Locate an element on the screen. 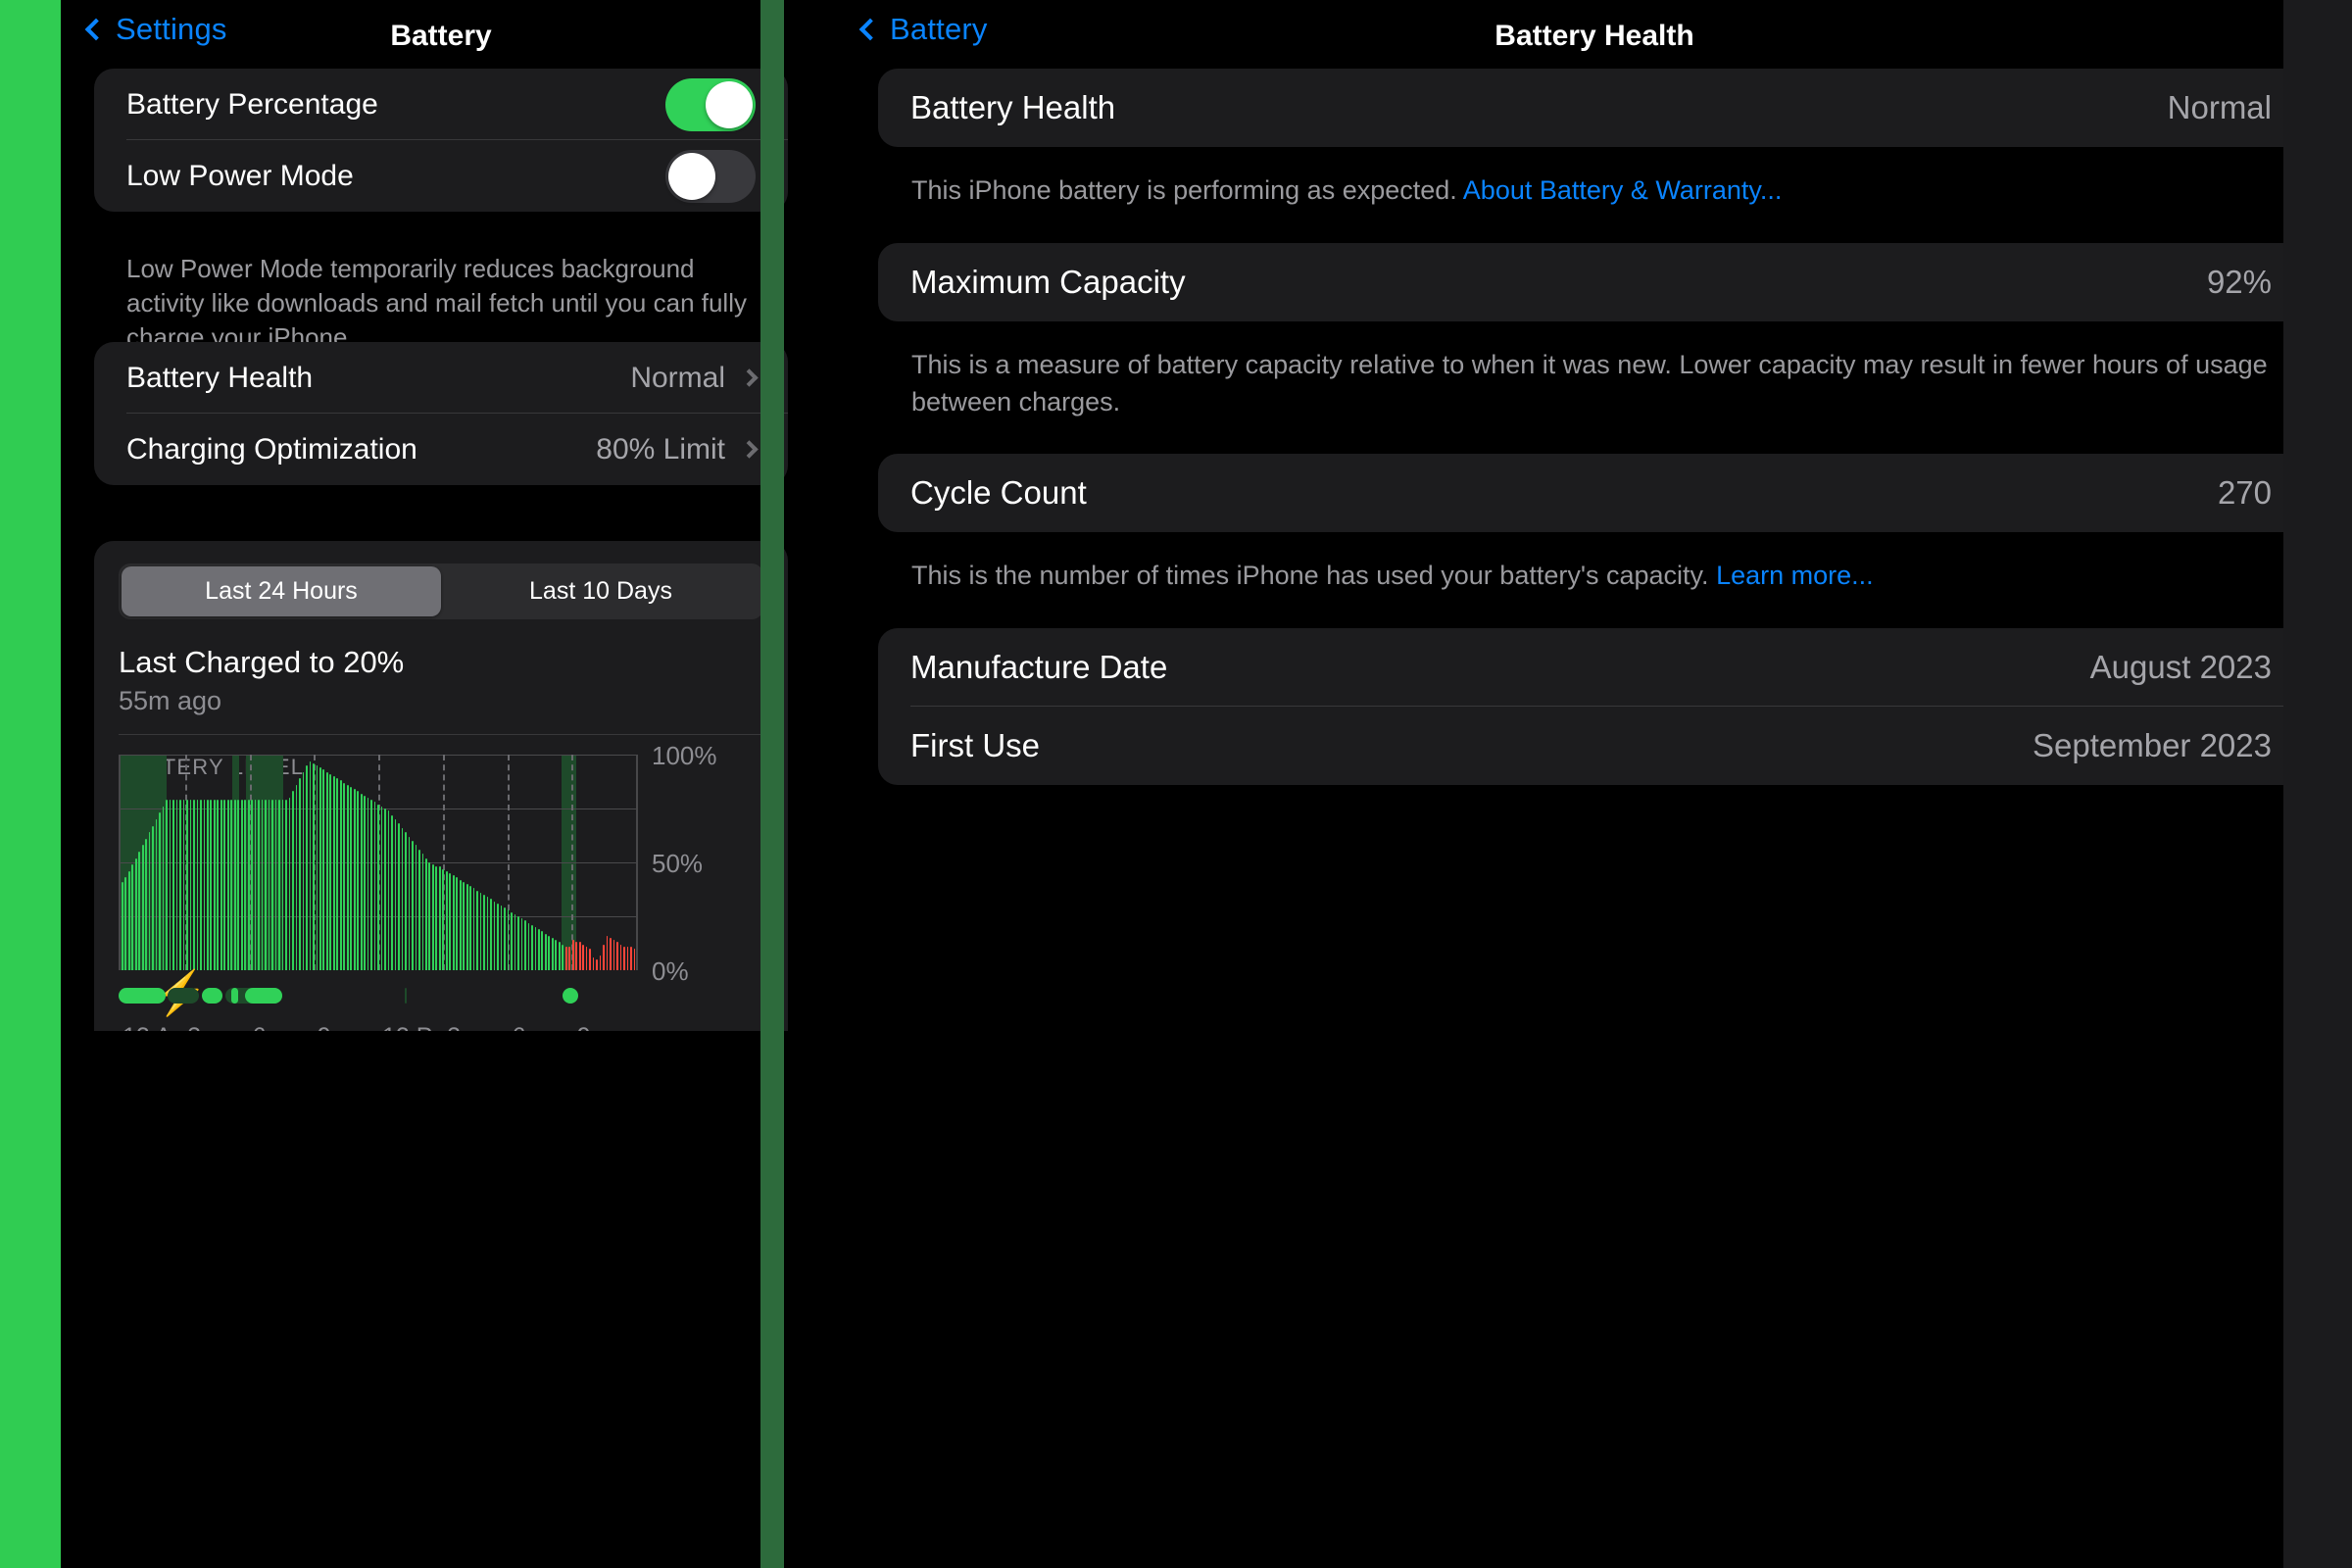 The width and height of the screenshot is (2352, 1568). row-low-power-mode: Low Power Mode is located at coordinates (441, 176).